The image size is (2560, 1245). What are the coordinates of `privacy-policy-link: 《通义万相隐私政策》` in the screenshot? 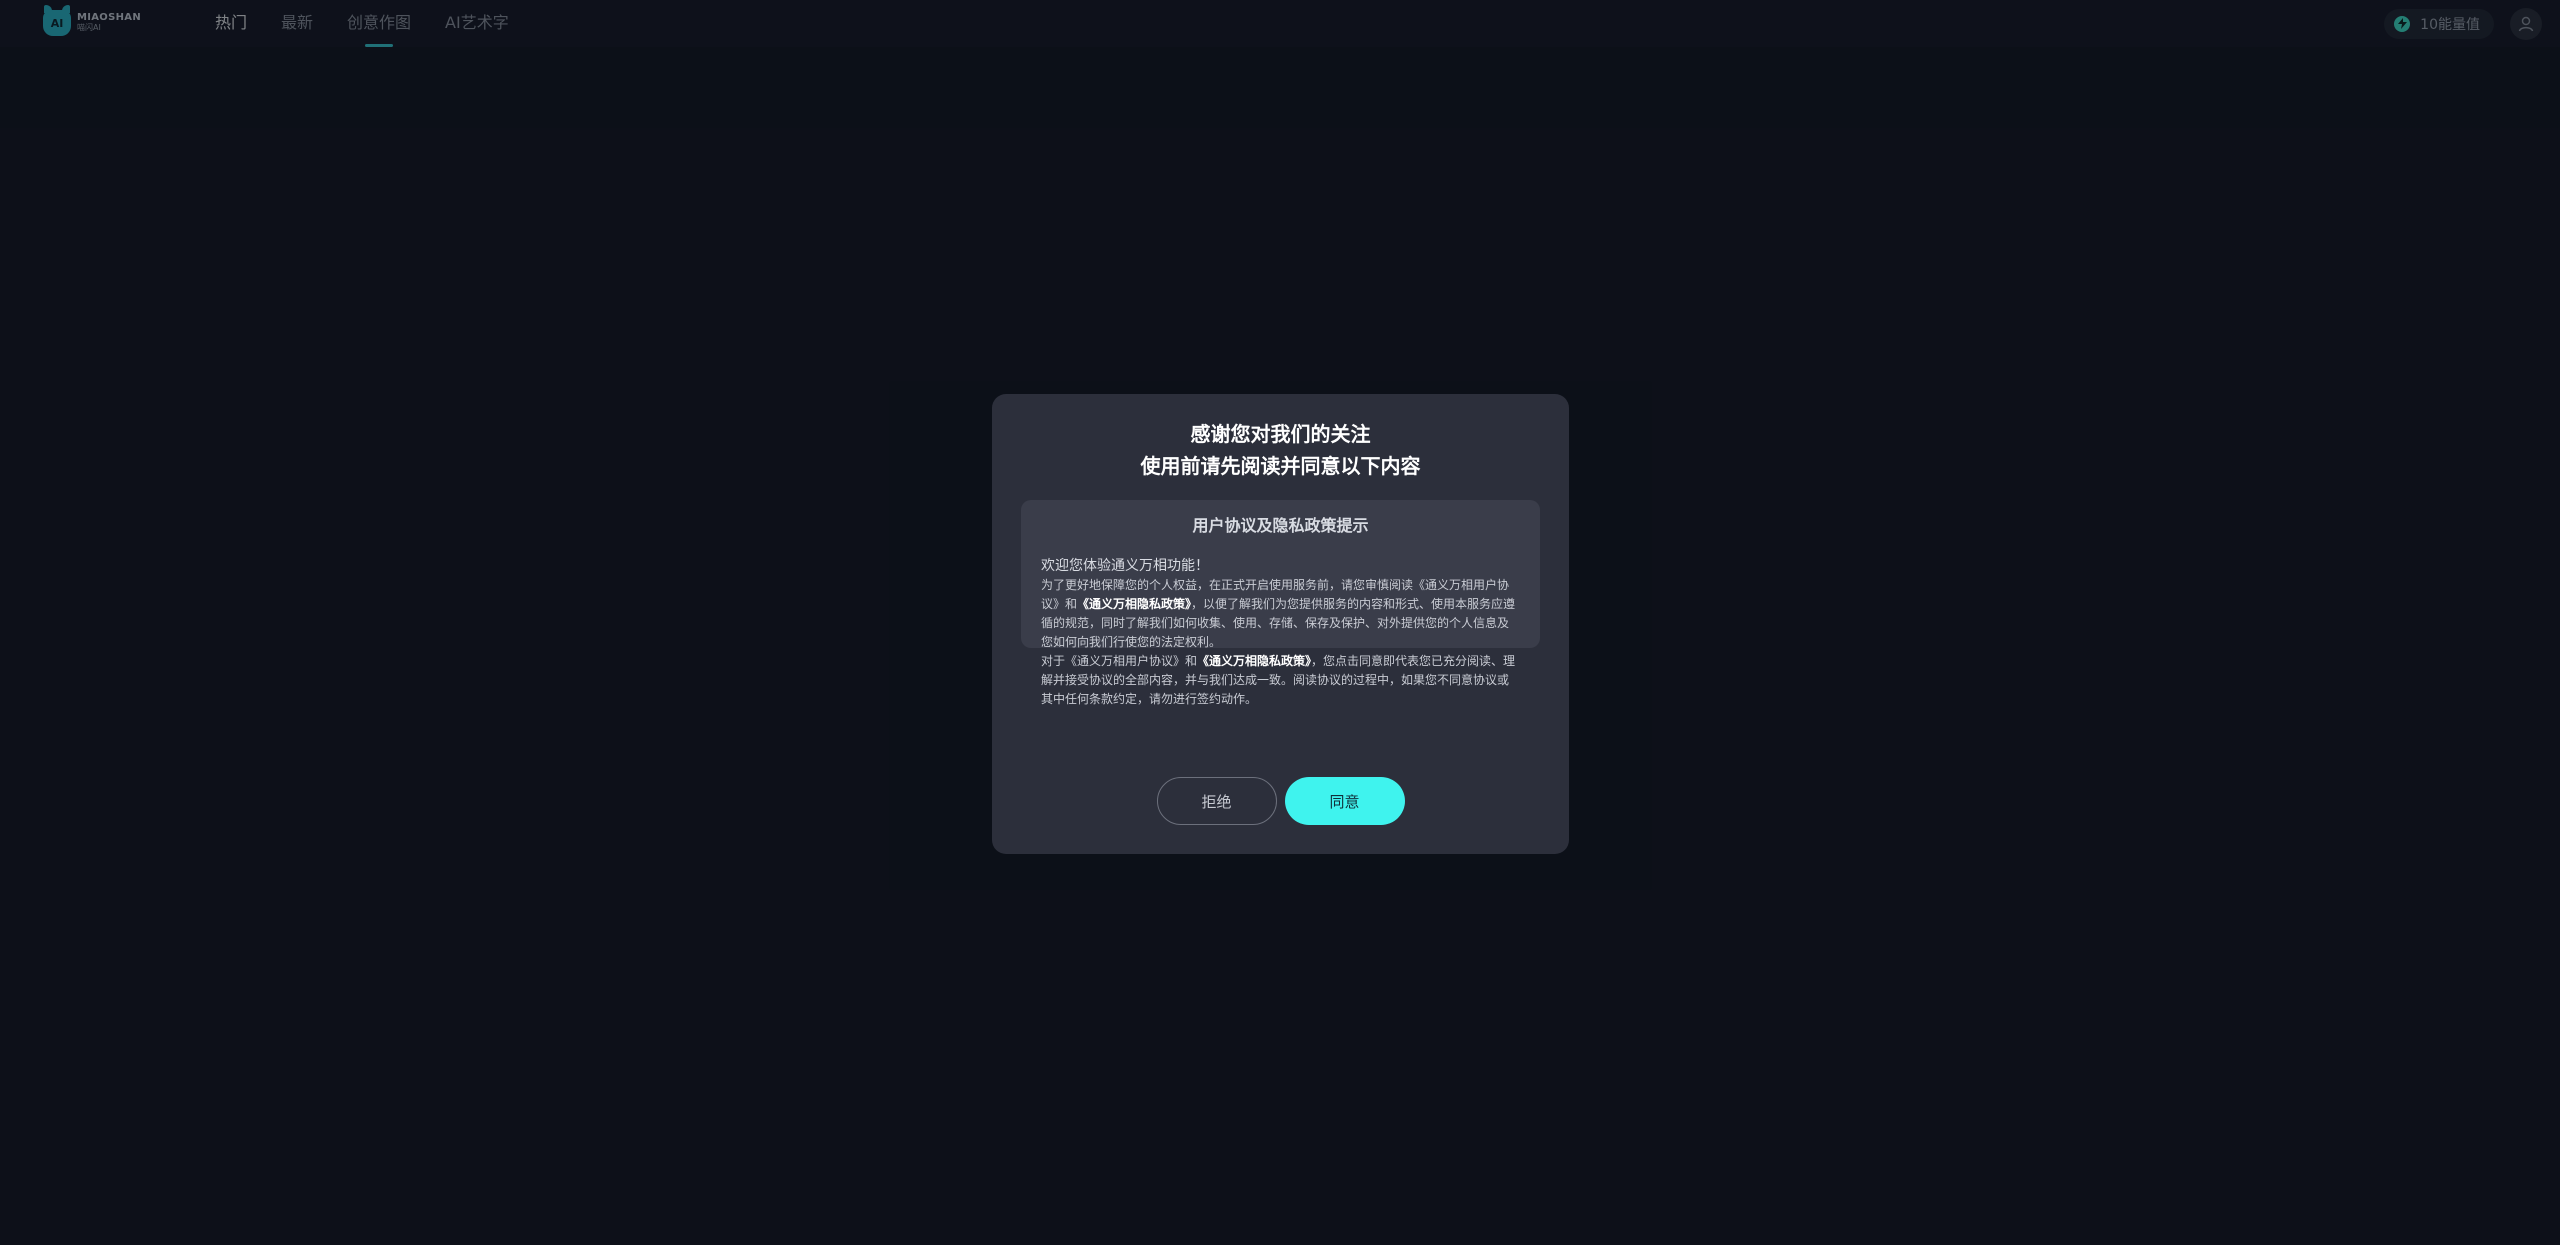 It's located at (1134, 604).